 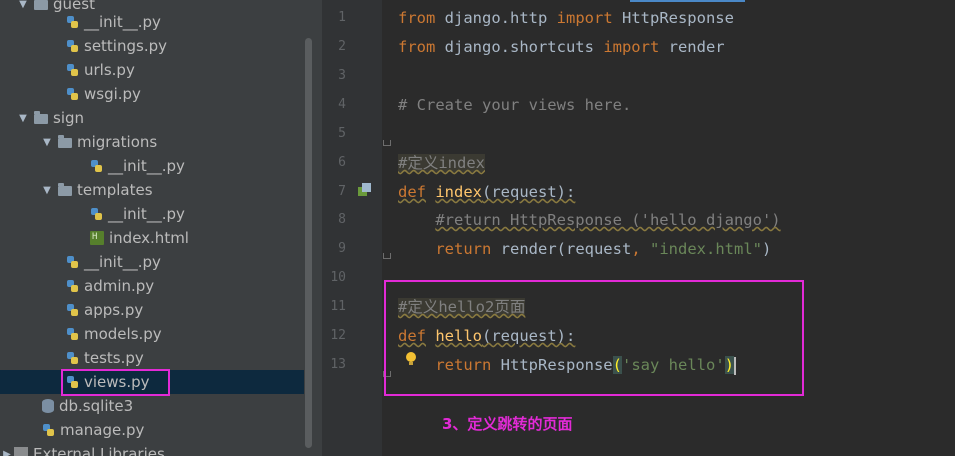 What do you see at coordinates (673, 18) in the screenshot?
I see `code-token: HttpResponse` at bounding box center [673, 18].